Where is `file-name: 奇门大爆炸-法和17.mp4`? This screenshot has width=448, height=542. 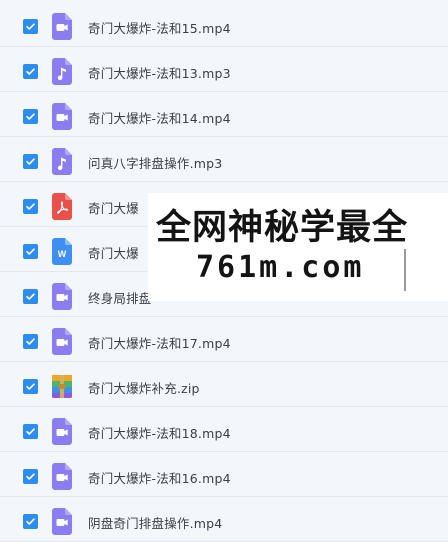
file-name: 奇门大爆炸-法和17.mp4 is located at coordinates (159, 342).